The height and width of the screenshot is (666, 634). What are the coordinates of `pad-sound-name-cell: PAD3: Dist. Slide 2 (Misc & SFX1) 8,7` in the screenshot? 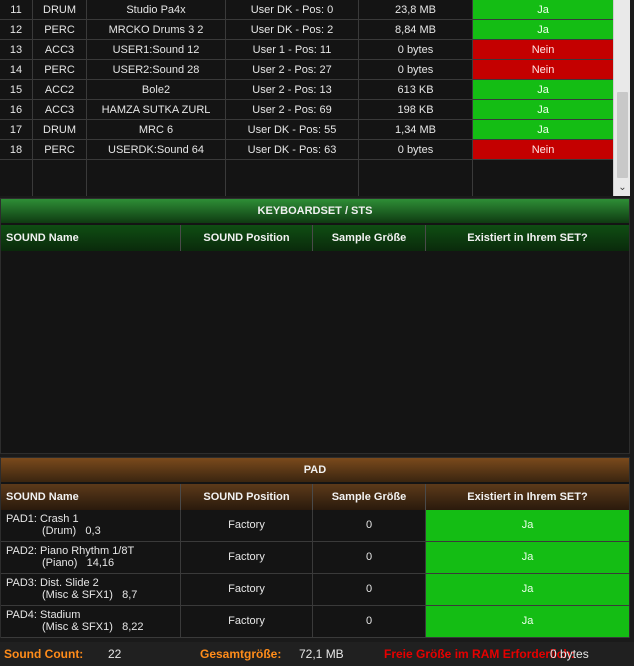 It's located at (91, 590).